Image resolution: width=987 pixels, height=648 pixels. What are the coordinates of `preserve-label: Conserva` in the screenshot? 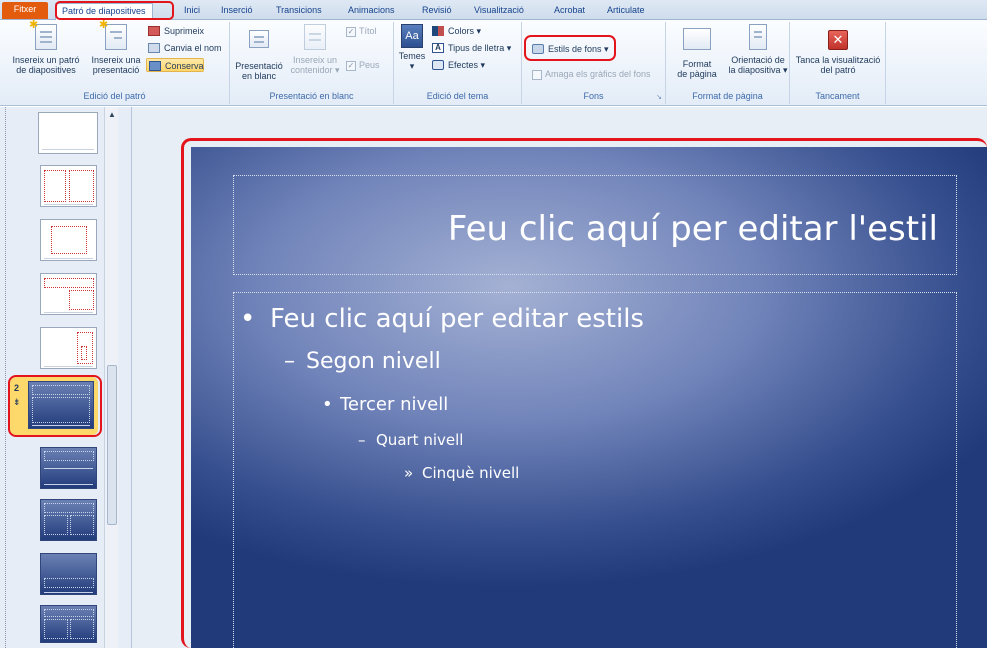 It's located at (184, 66).